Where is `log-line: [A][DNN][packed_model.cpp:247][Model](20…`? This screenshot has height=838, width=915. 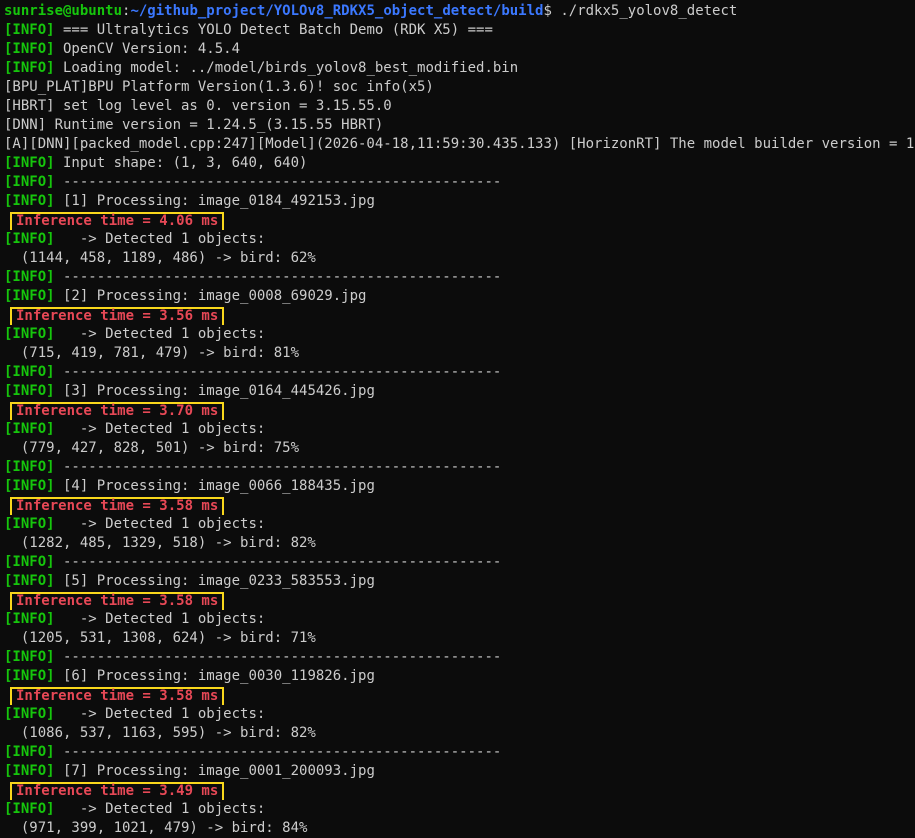
log-line: [A][DNN][packed_model.cpp:247][Model](20… is located at coordinates (459, 144).